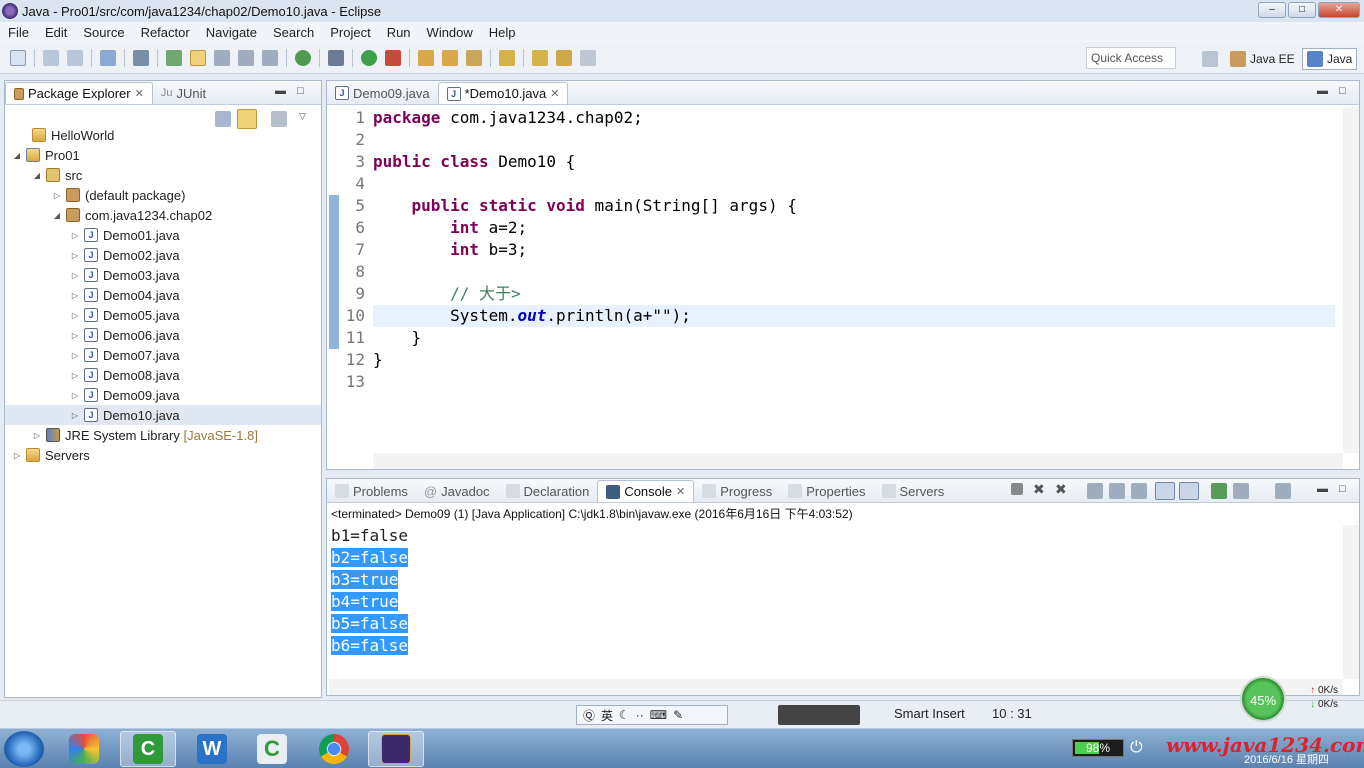 This screenshot has width=1364, height=768. What do you see at coordinates (174, 57) in the screenshot?
I see `open-type-icon` at bounding box center [174, 57].